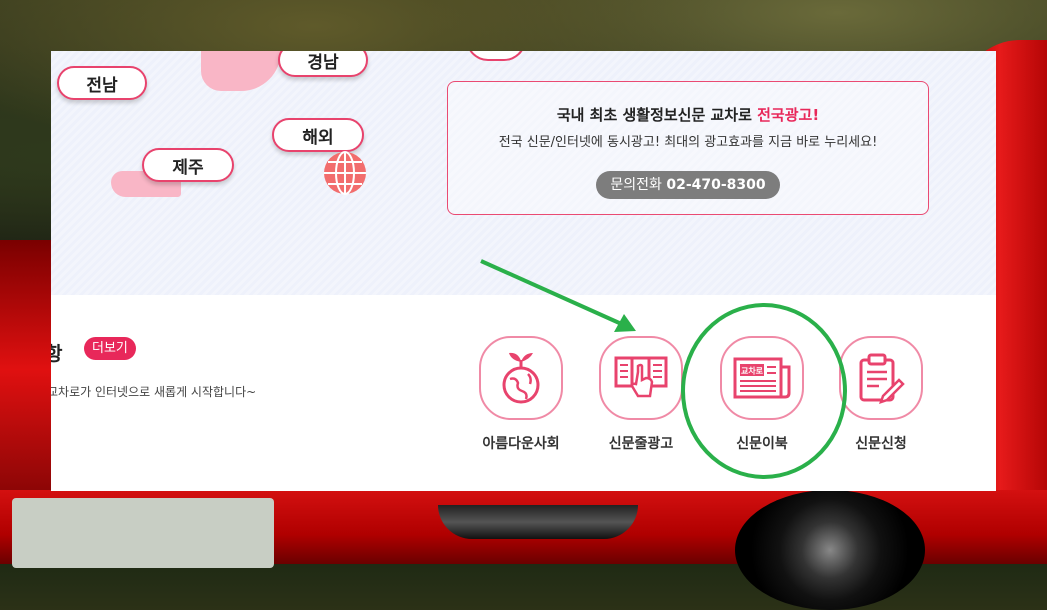  Describe the element at coordinates (153, 391) in the screenshot. I see `news-item: 교차로가 인터넷으로 새롭게 시작합니다~` at that location.